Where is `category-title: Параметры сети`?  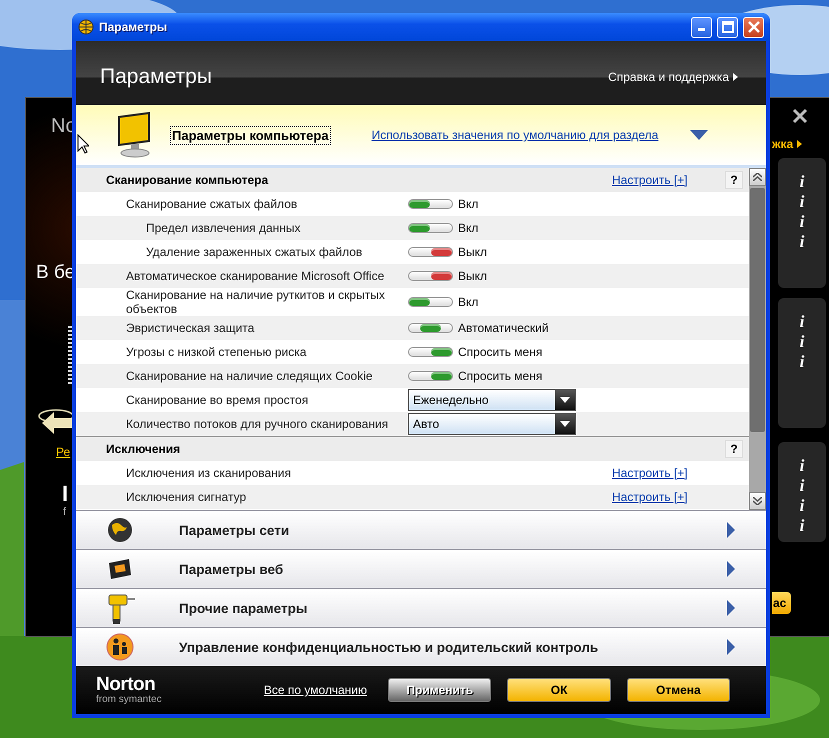
category-title: Параметры сети is located at coordinates (234, 530).